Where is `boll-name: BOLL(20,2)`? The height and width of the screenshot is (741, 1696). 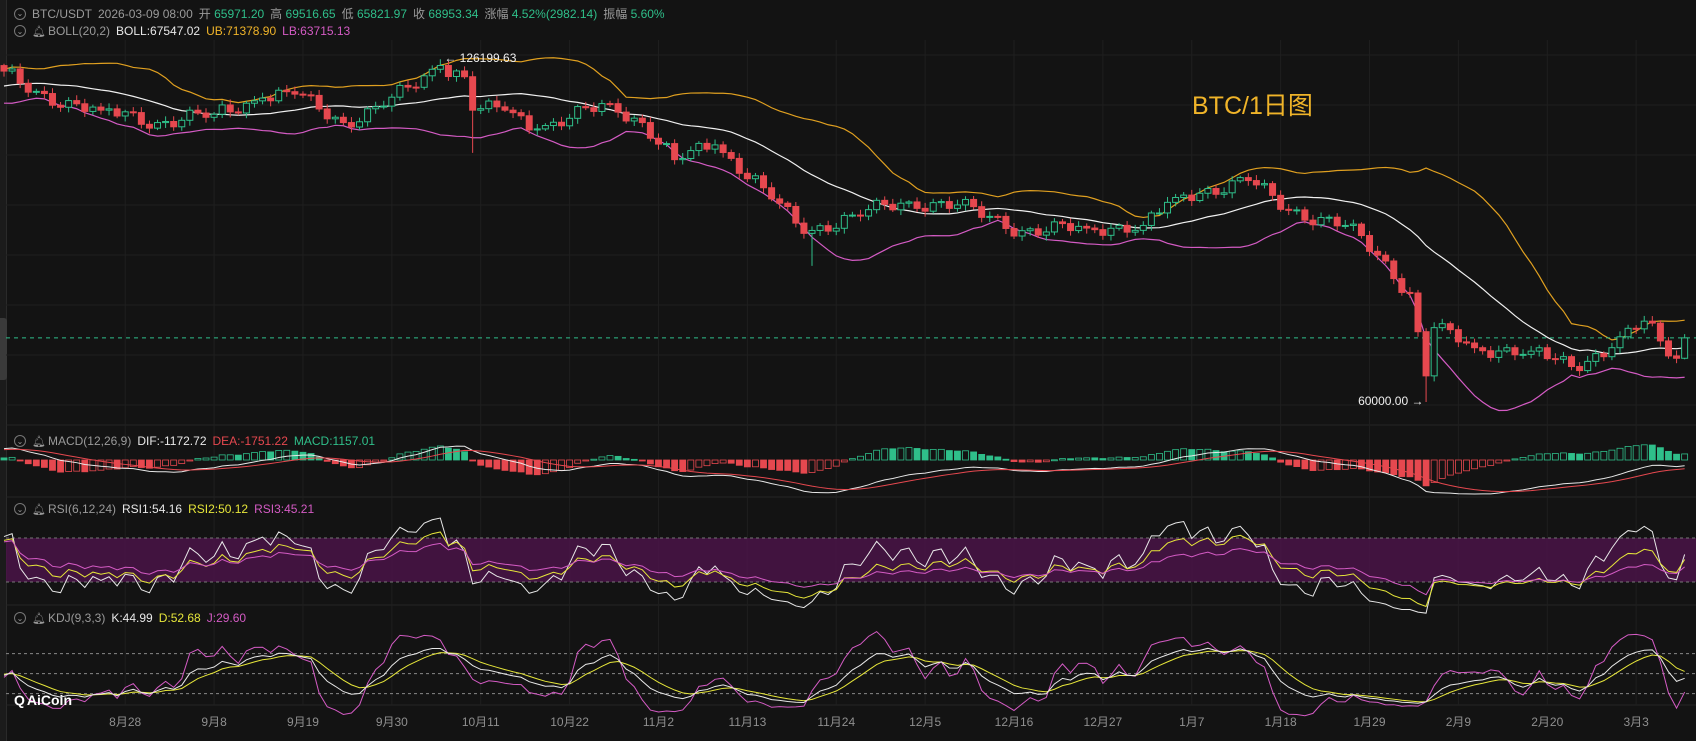
boll-name: BOLL(20,2) is located at coordinates (79, 31).